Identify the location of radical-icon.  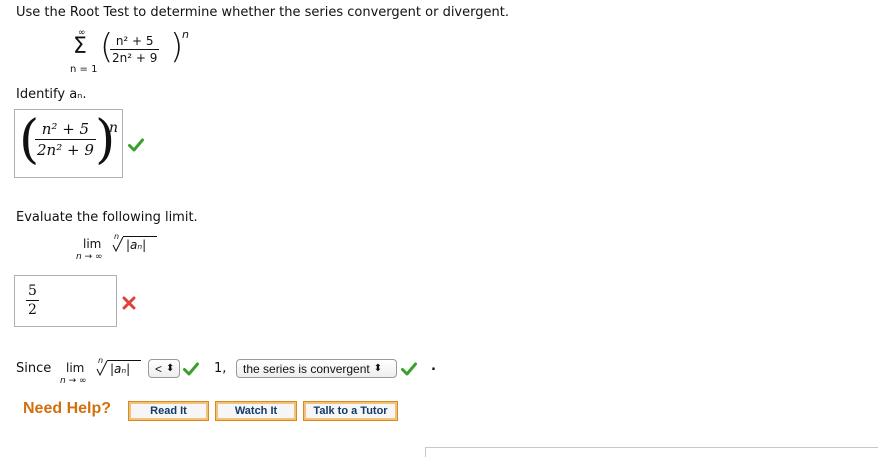
(118, 244).